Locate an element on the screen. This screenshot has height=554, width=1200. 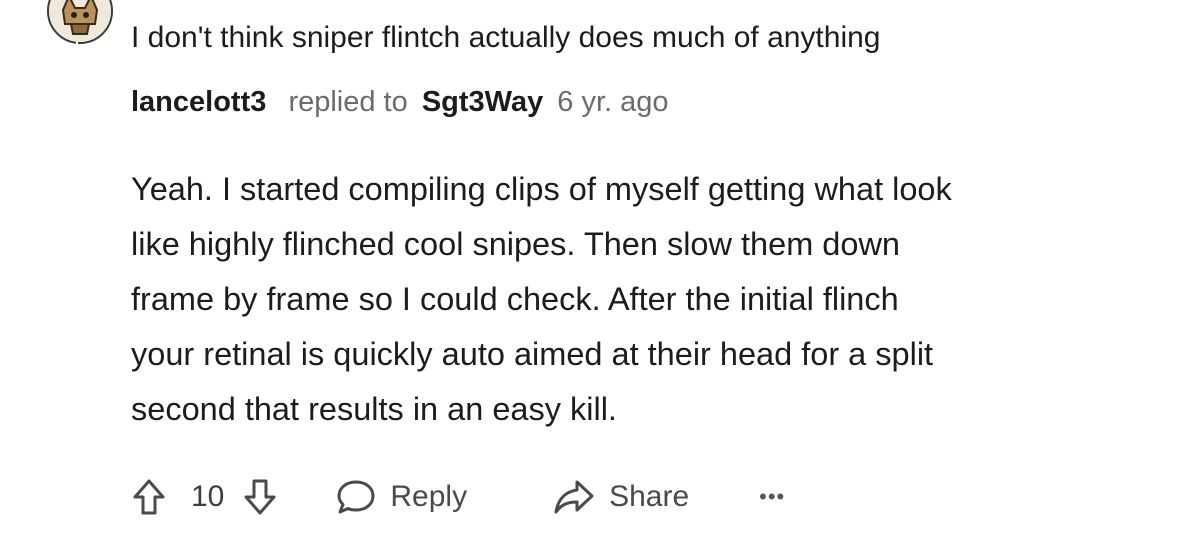
downvote-arrow-icon is located at coordinates (260, 497).